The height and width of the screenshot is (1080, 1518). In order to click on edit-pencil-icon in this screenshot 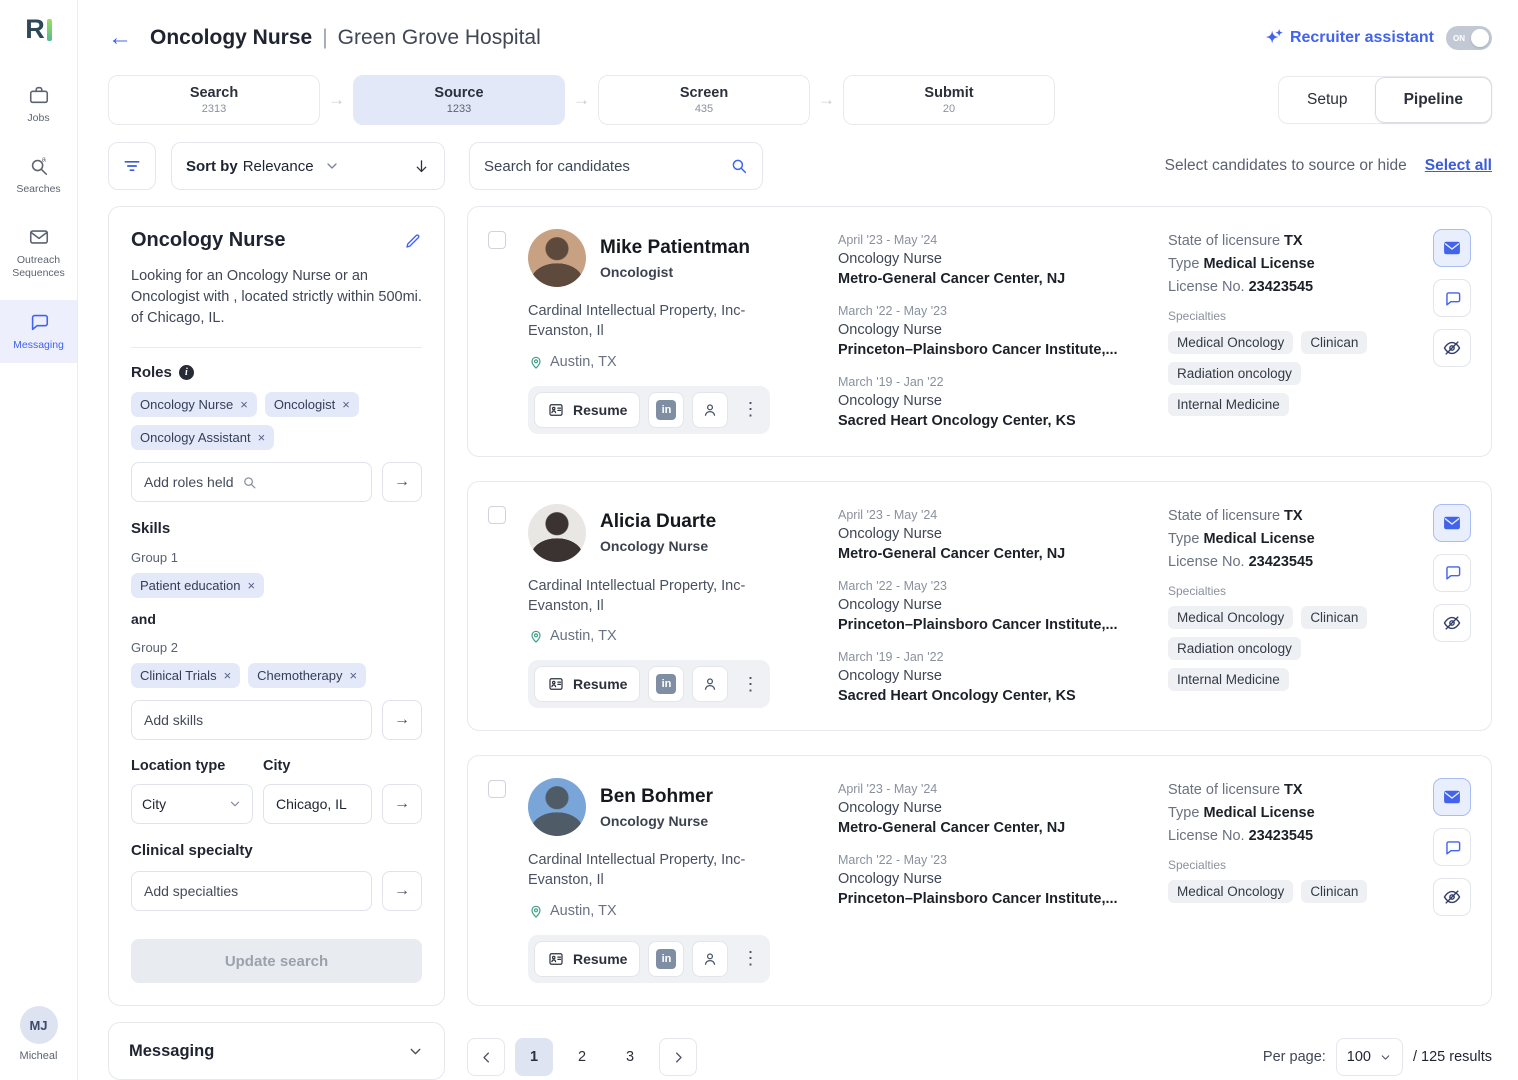, I will do `click(413, 241)`.